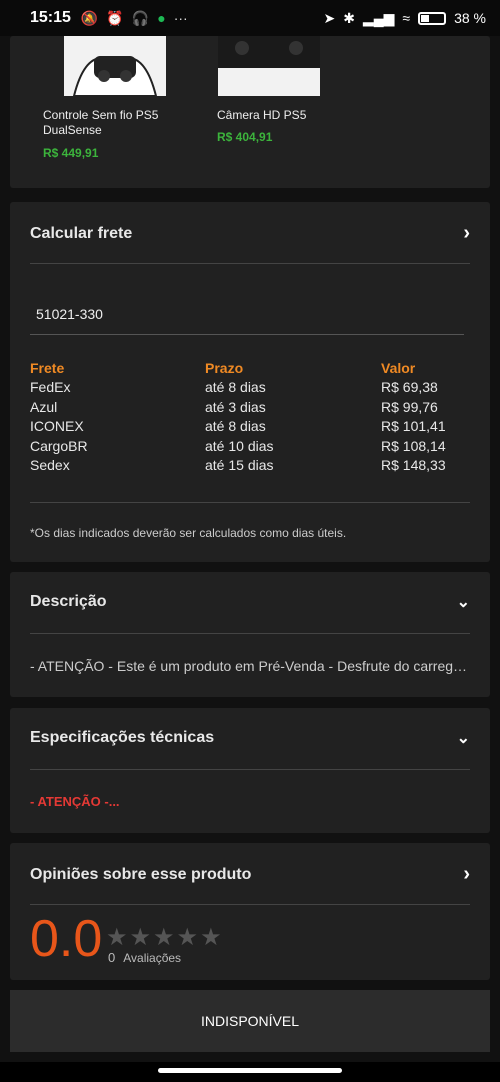  What do you see at coordinates (378, 17) in the screenshot?
I see `signal-icon: ▂▄▆` at bounding box center [378, 17].